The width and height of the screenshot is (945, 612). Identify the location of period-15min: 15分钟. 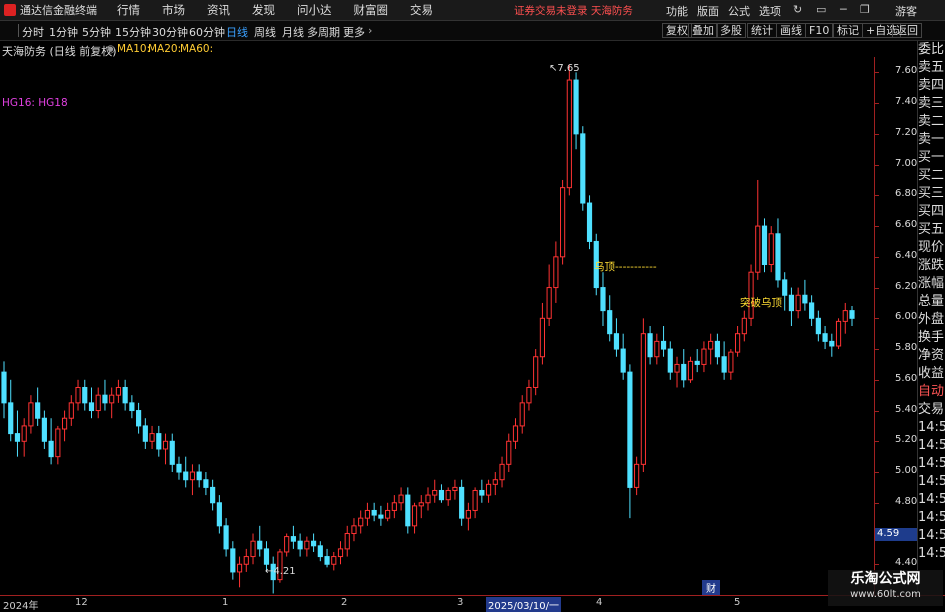
(133, 32).